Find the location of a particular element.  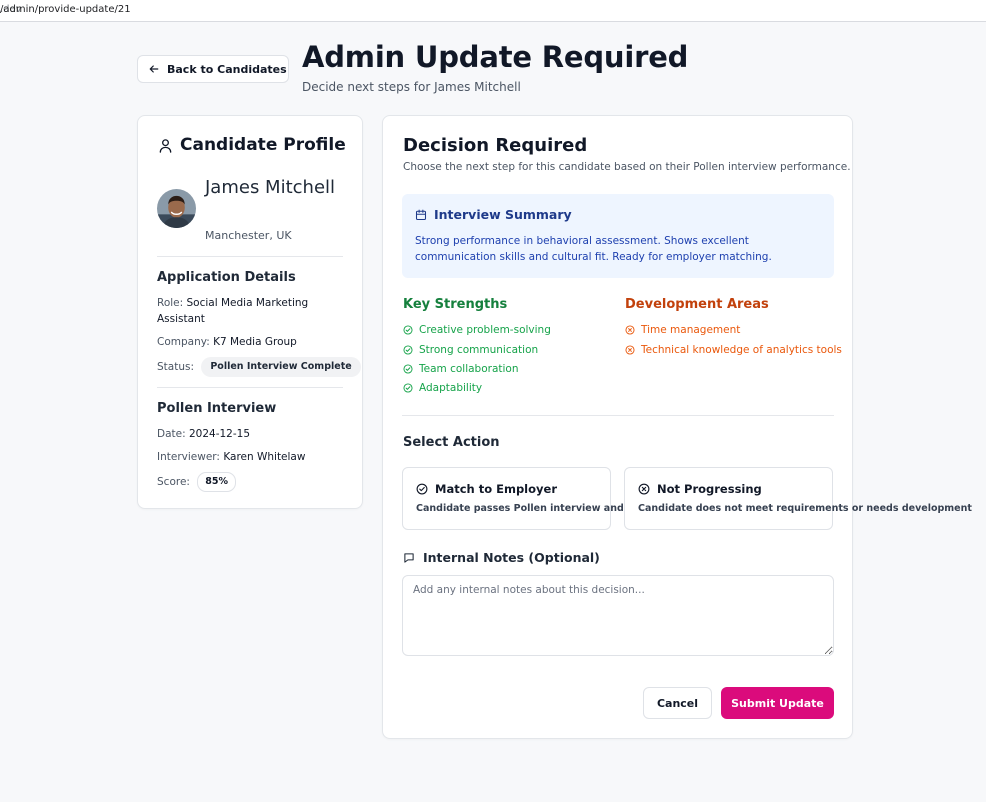

pollen-interview-heading: Pollen Interview is located at coordinates (217, 408).